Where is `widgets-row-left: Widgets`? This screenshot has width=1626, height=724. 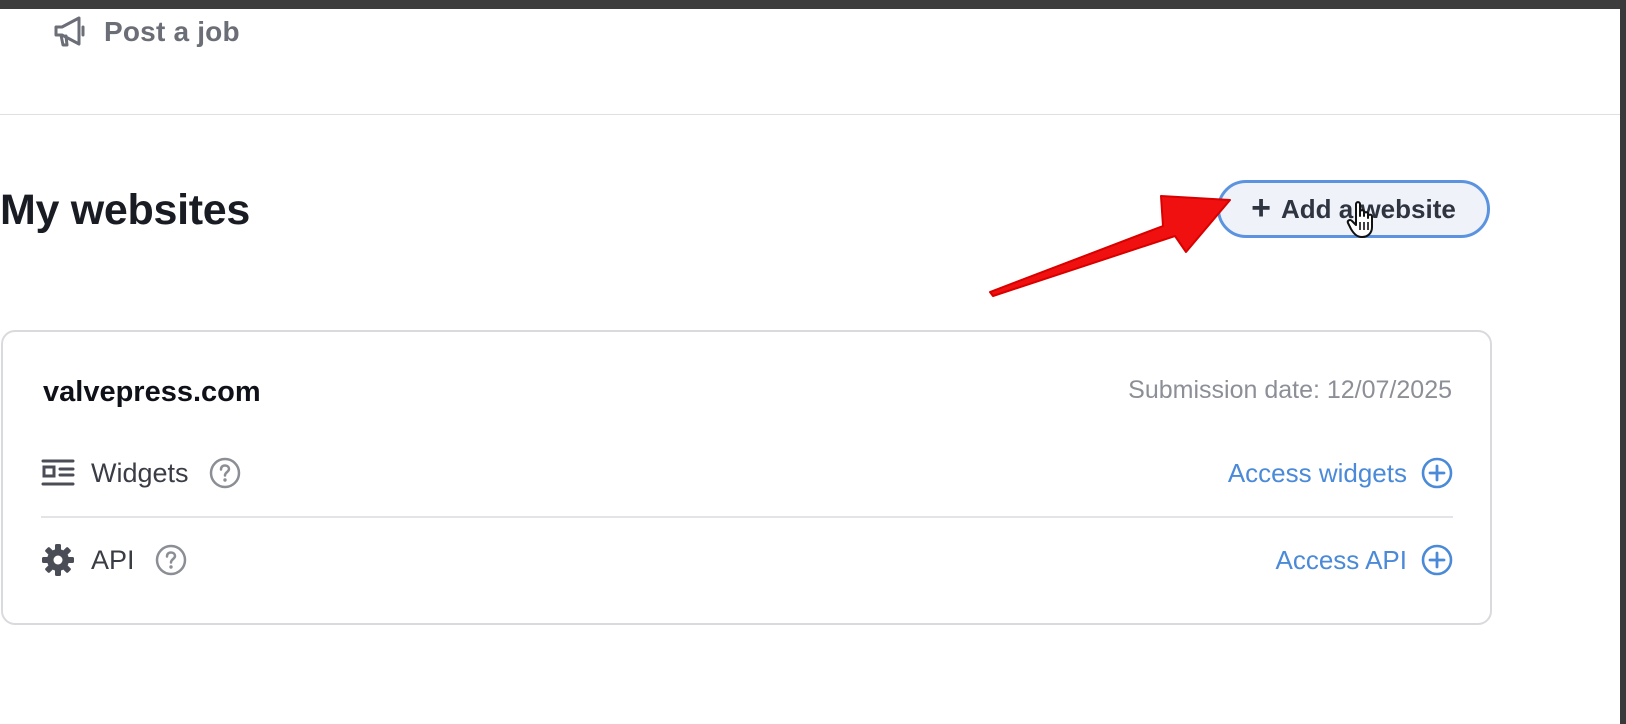
widgets-row-left: Widgets is located at coordinates (141, 473).